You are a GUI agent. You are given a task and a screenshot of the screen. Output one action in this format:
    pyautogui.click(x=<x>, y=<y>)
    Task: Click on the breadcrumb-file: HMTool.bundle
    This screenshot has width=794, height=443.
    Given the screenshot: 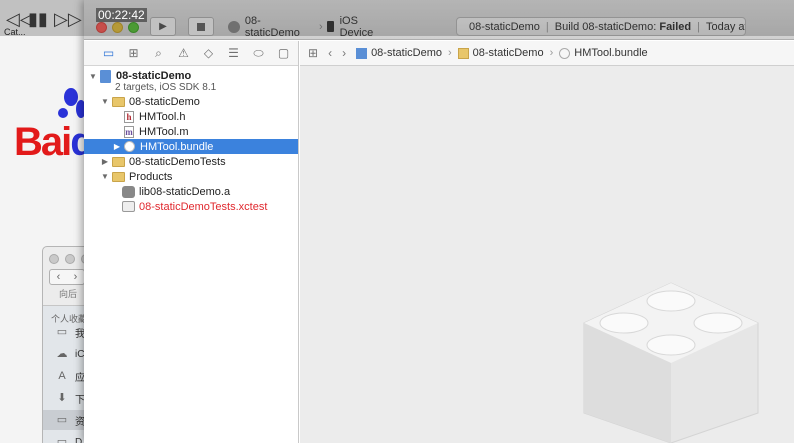 What is the action you would take?
    pyautogui.click(x=610, y=53)
    